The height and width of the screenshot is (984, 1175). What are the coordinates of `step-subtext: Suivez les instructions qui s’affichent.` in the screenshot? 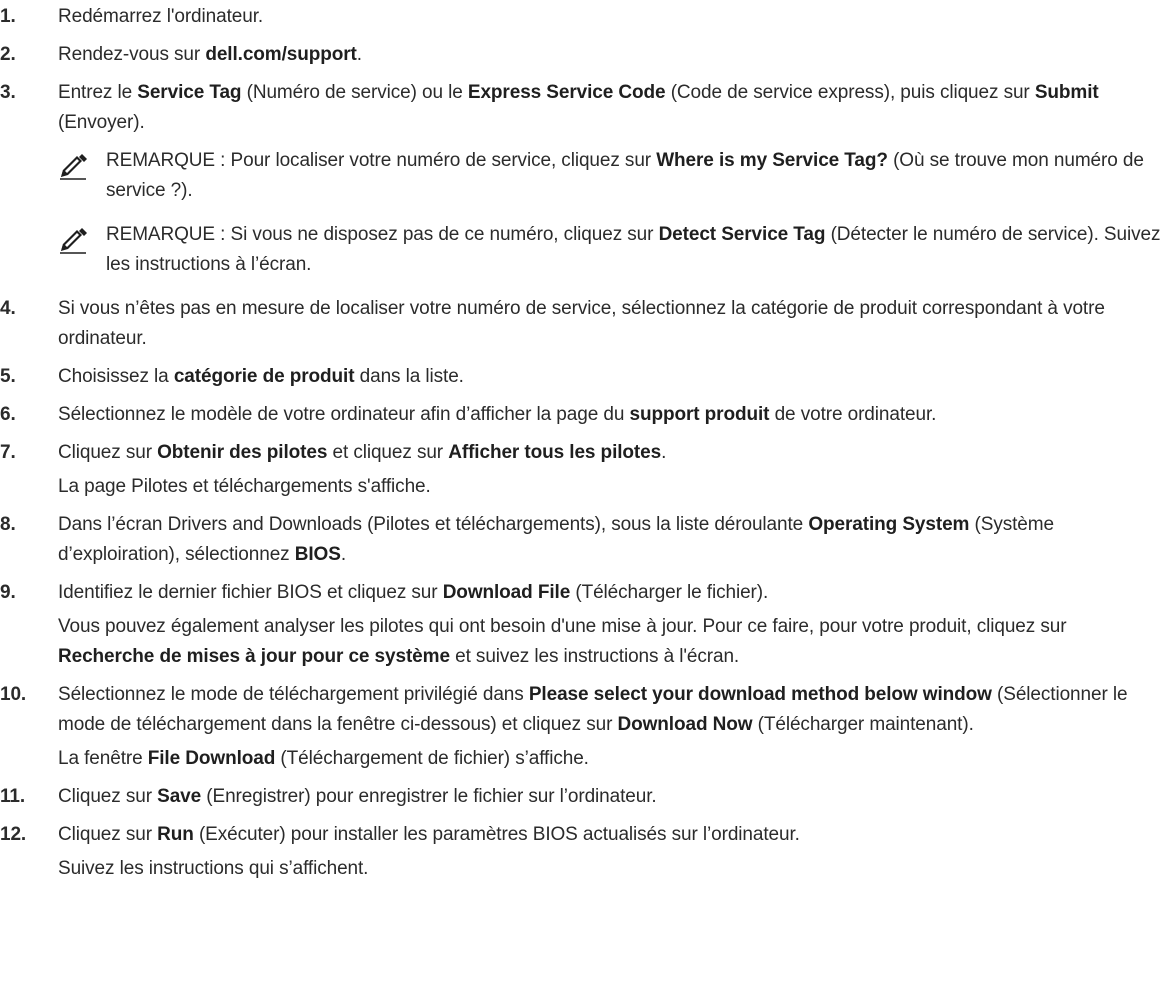 It's located at (609, 869).